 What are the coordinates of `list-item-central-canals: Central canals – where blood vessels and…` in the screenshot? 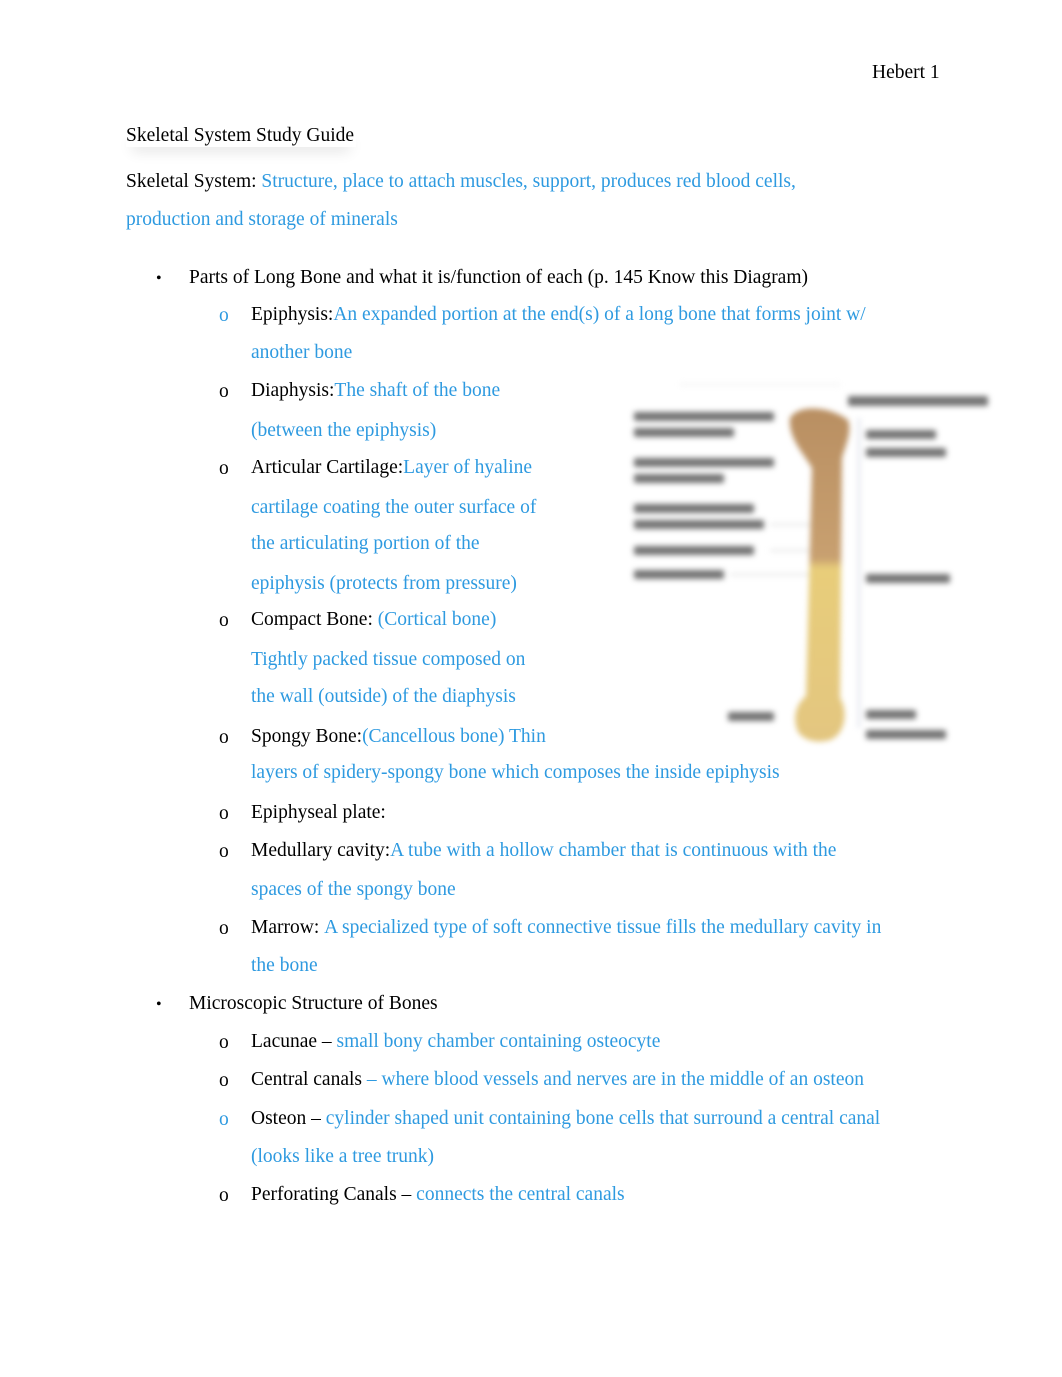 It's located at (557, 1080).